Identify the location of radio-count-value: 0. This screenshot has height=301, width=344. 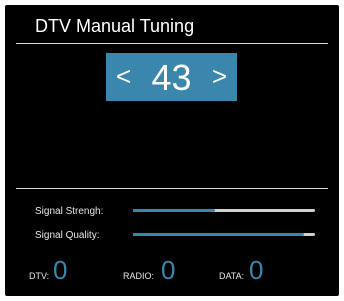
(168, 270).